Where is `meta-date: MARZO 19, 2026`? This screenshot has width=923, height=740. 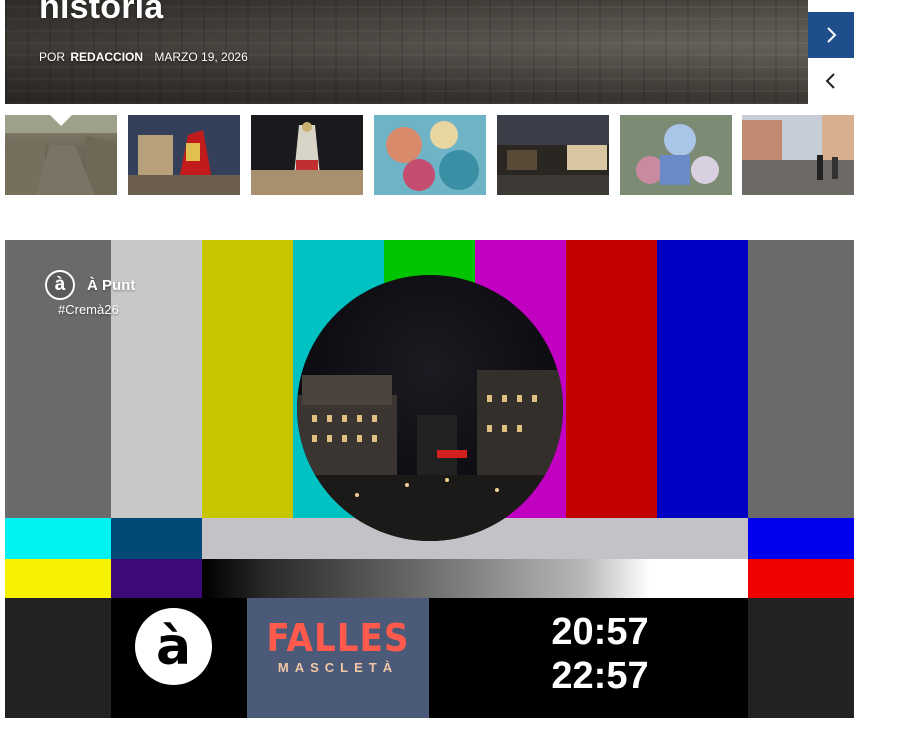
meta-date: MARZO 19, 2026 is located at coordinates (201, 57).